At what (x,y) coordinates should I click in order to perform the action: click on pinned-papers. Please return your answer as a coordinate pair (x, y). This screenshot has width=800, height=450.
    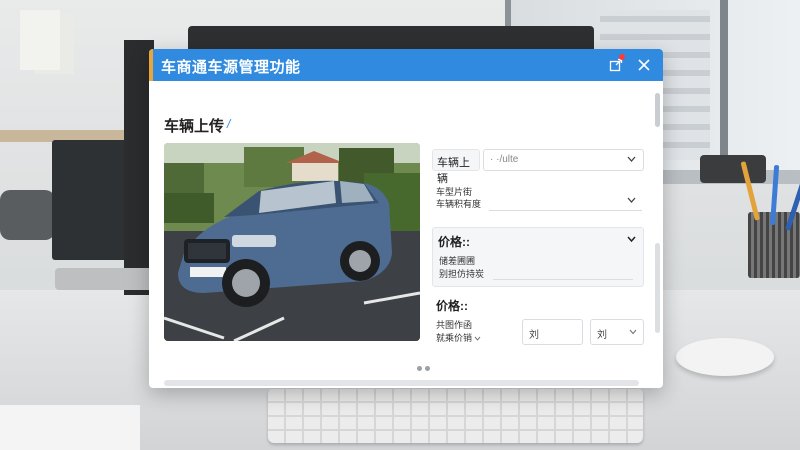
    Looking at the image, I should click on (40, 40).